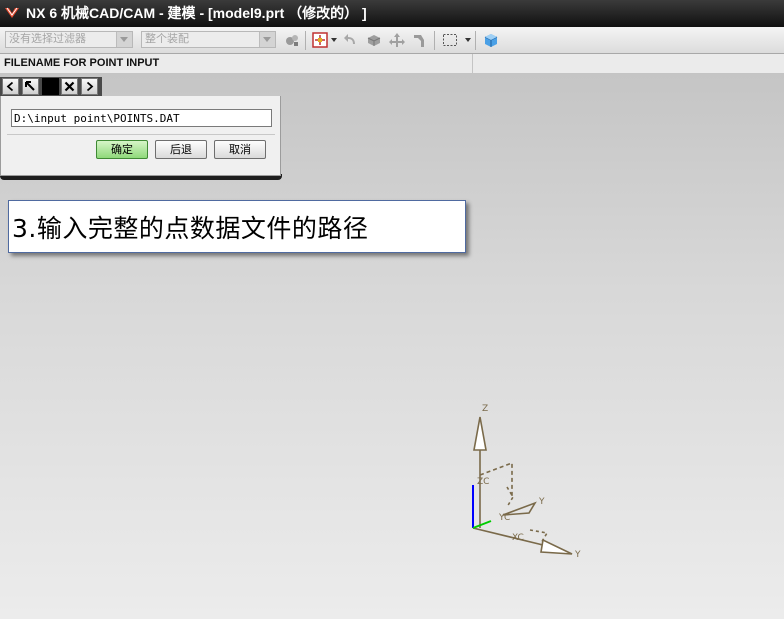 The height and width of the screenshot is (619, 784). Describe the element at coordinates (526, 482) in the screenshot. I see `coordinate-triad-icon: Z ZC Y YC XC Y` at that location.